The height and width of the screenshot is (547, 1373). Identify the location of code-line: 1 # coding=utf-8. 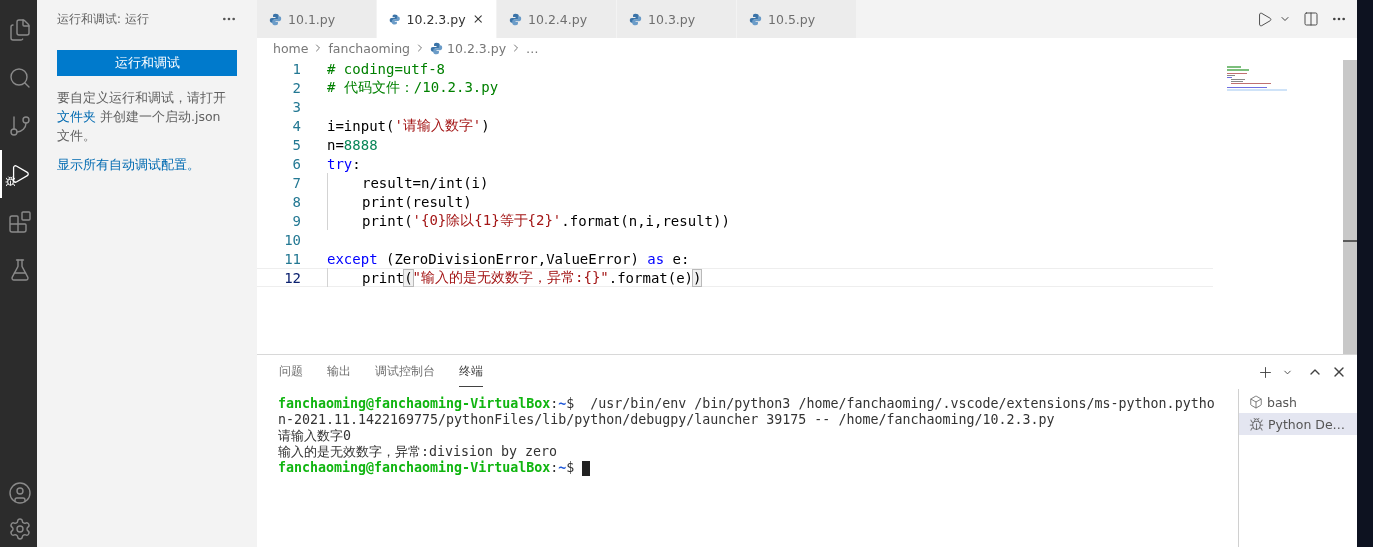
(368, 68).